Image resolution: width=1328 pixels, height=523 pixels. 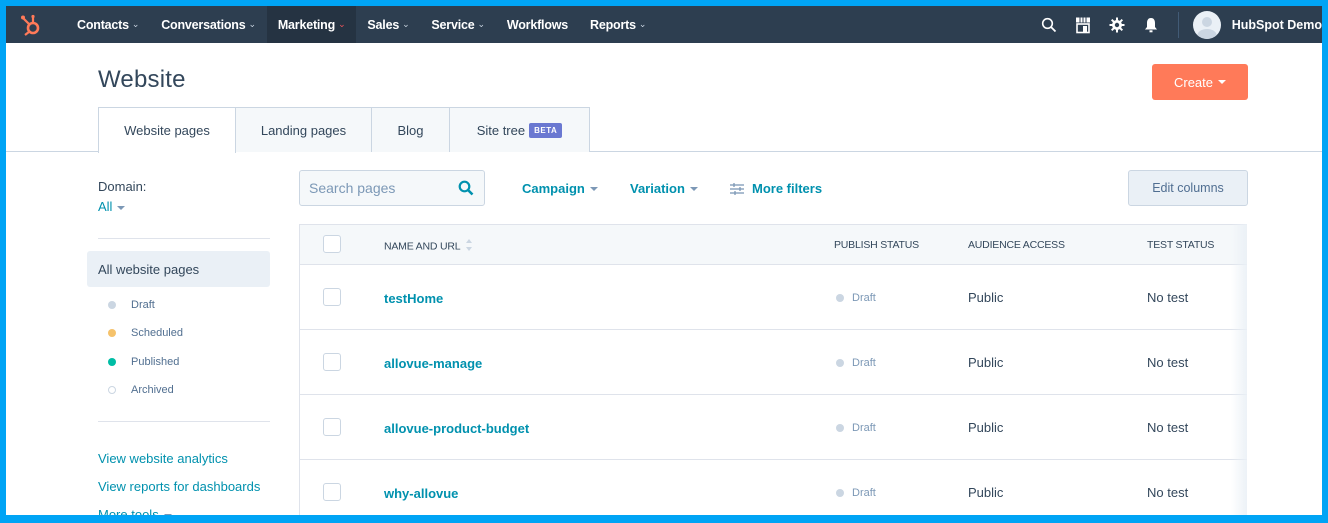 I want to click on more-tools-label: More tools, so click(x=128, y=511).